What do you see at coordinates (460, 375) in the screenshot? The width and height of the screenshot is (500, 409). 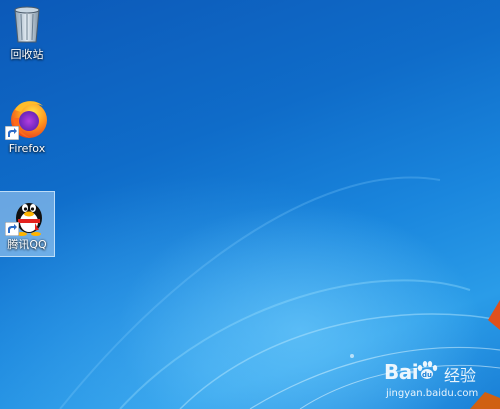 I see `watermark-suffix: 经验` at bounding box center [460, 375].